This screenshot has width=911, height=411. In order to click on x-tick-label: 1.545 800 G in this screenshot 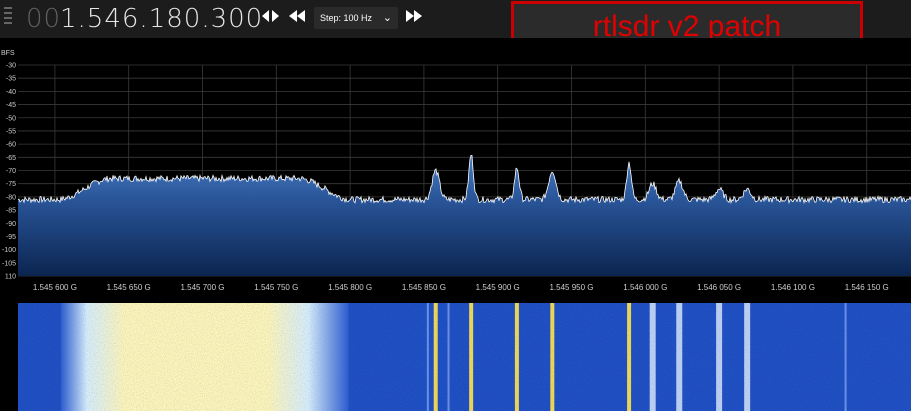, I will do `click(350, 287)`.